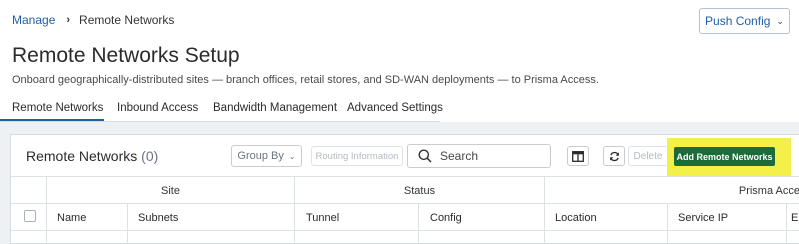 The image size is (799, 244). What do you see at coordinates (270, 109) in the screenshot?
I see `tab-bandwidth-management: Bandwidth Management` at bounding box center [270, 109].